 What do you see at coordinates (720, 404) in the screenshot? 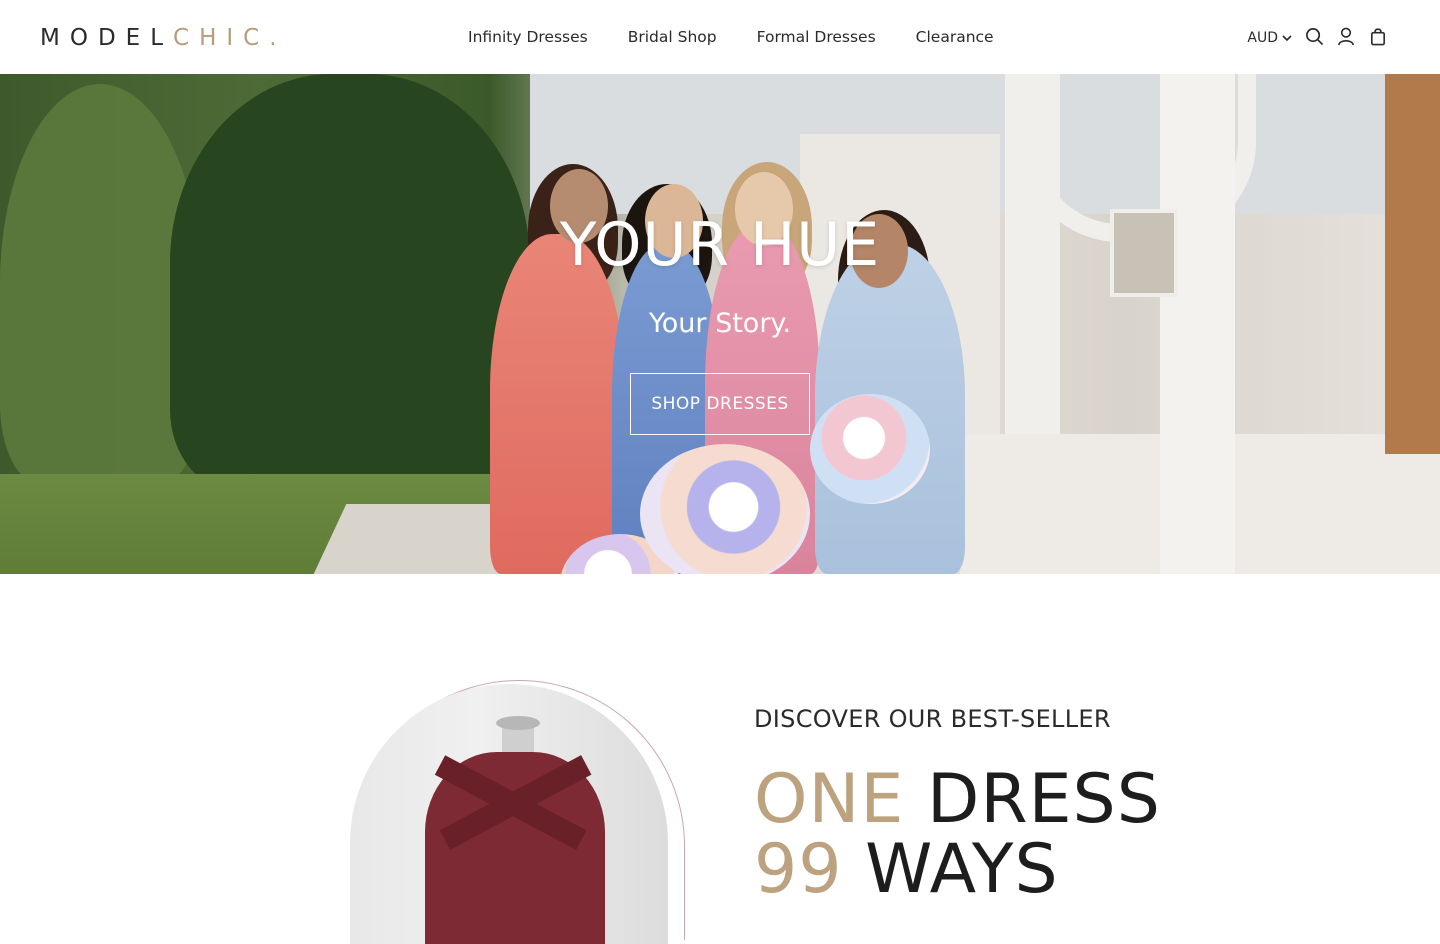
I see `shop-dresses-button: SHOP DRESSES` at bounding box center [720, 404].